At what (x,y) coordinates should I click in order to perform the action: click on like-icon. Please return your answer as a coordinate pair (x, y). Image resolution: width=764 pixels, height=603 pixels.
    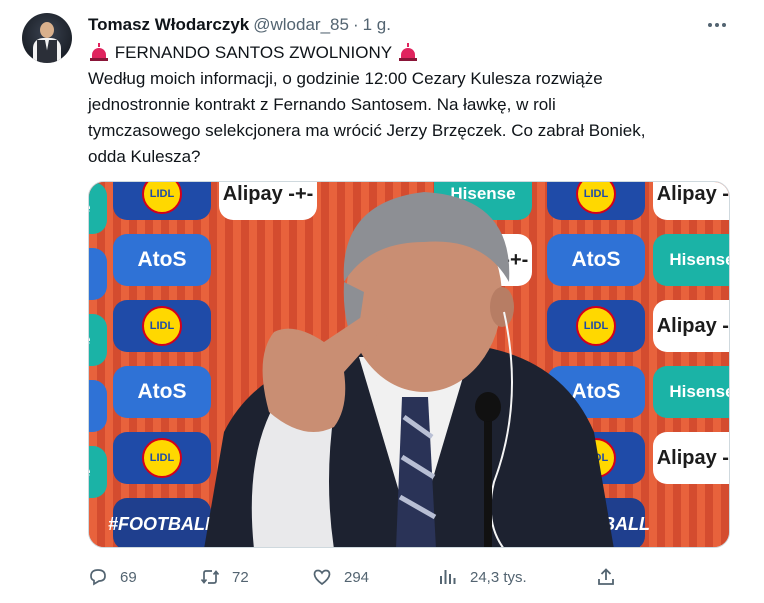
    Looking at the image, I should click on (322, 577).